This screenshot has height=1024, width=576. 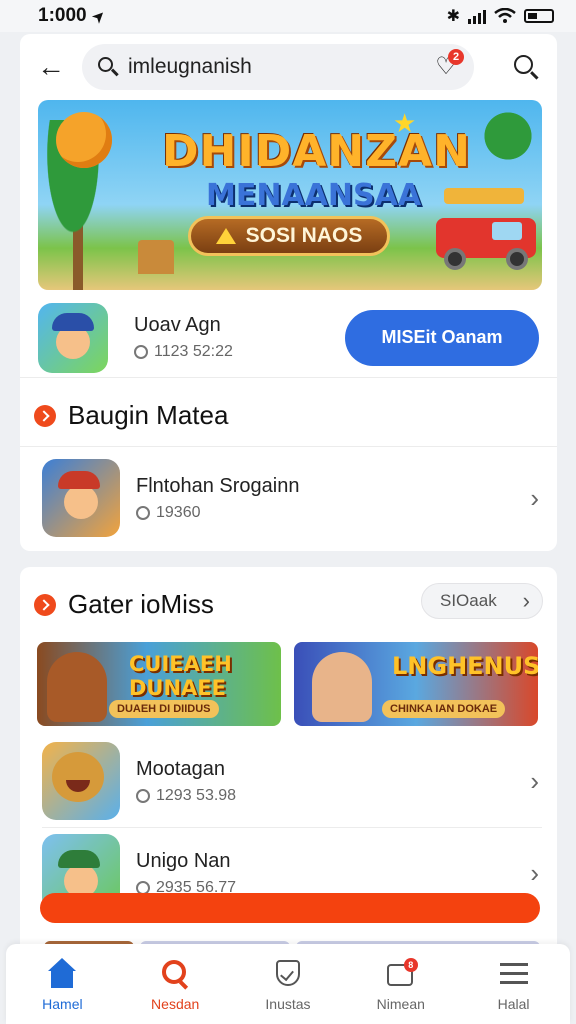 What do you see at coordinates (217, 513) in the screenshot?
I see `app-meta: 19360` at bounding box center [217, 513].